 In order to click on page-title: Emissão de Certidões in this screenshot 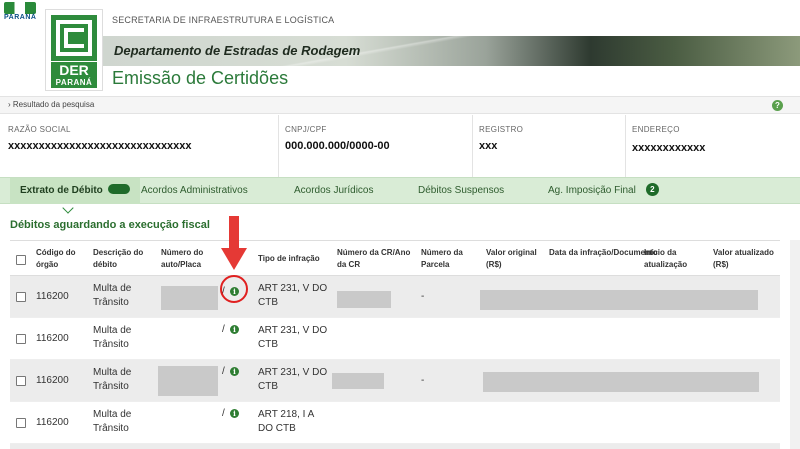, I will do `click(200, 78)`.